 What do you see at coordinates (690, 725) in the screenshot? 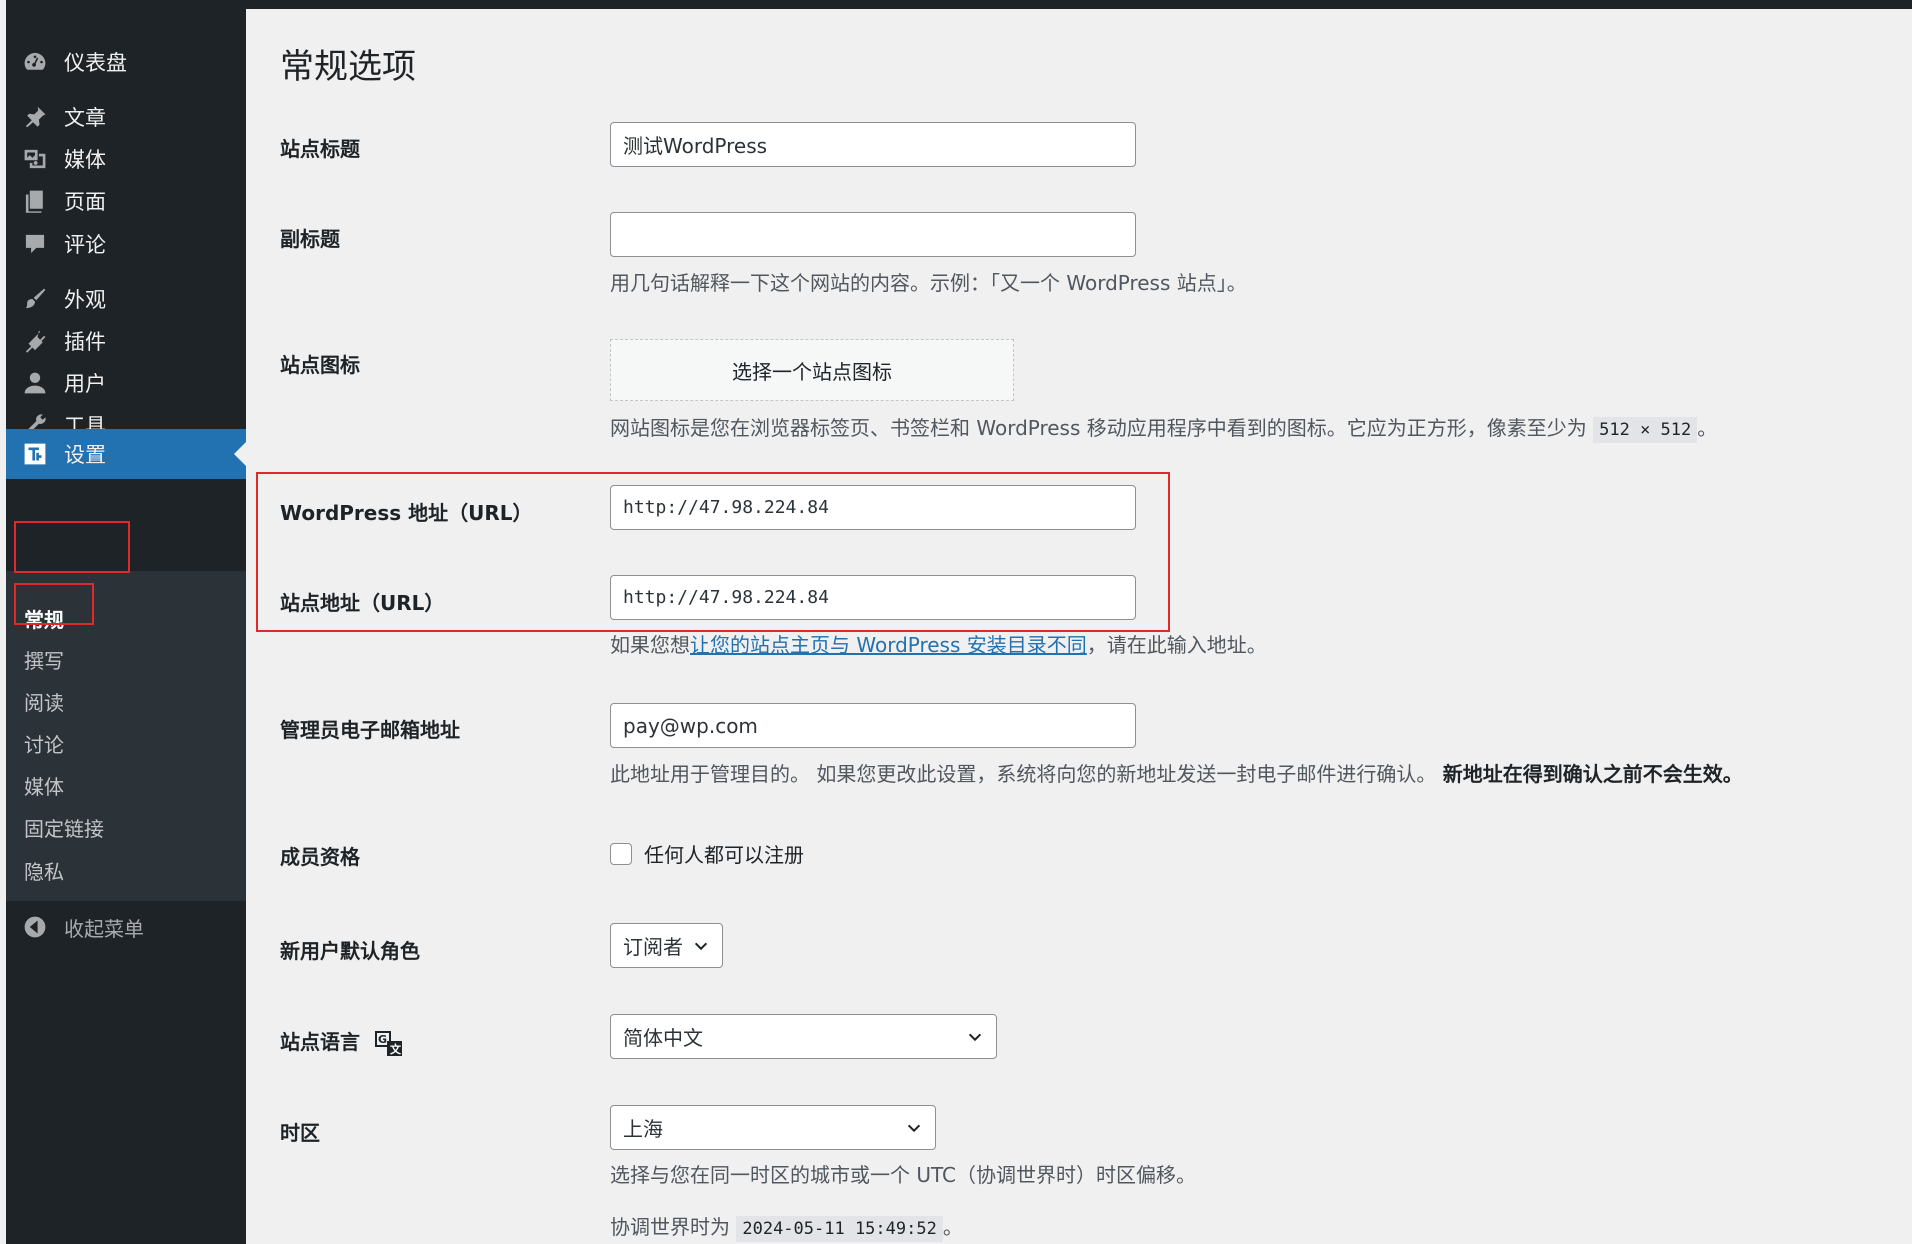
I see `admin-email-value: pay@wp.com` at bounding box center [690, 725].